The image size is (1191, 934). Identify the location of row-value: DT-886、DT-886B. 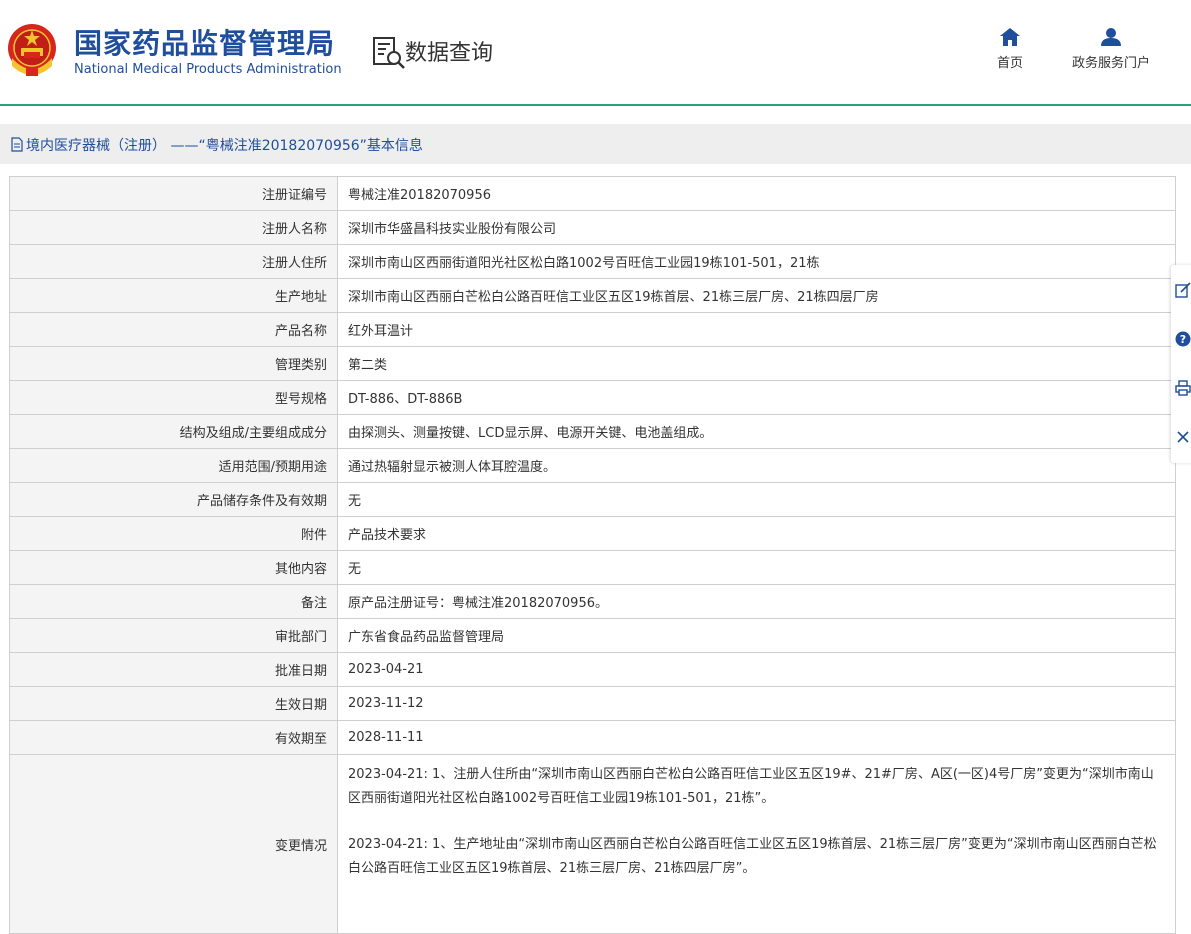
(756, 397).